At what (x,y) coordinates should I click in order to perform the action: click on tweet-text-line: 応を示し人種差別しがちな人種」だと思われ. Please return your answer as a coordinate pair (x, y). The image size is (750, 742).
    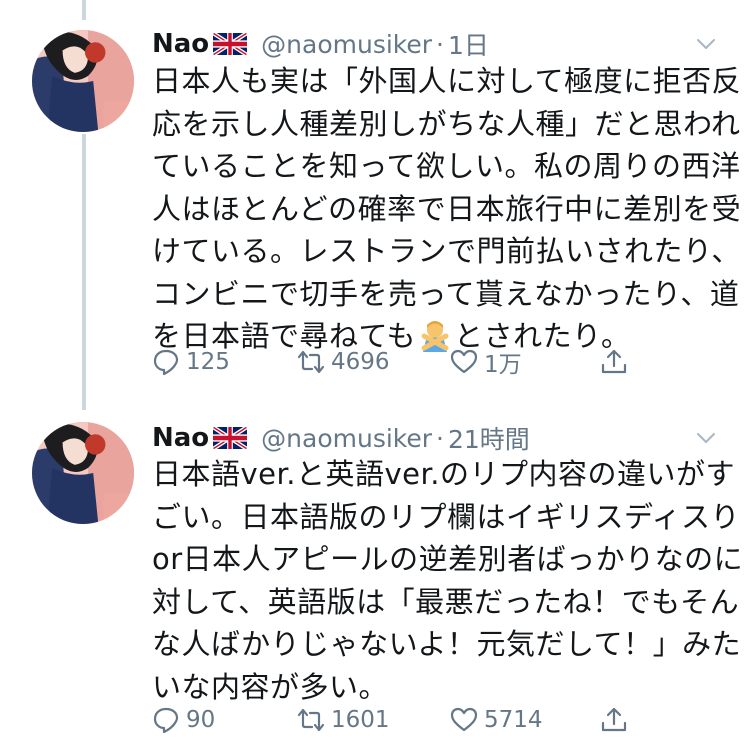
    Looking at the image, I should click on (446, 123).